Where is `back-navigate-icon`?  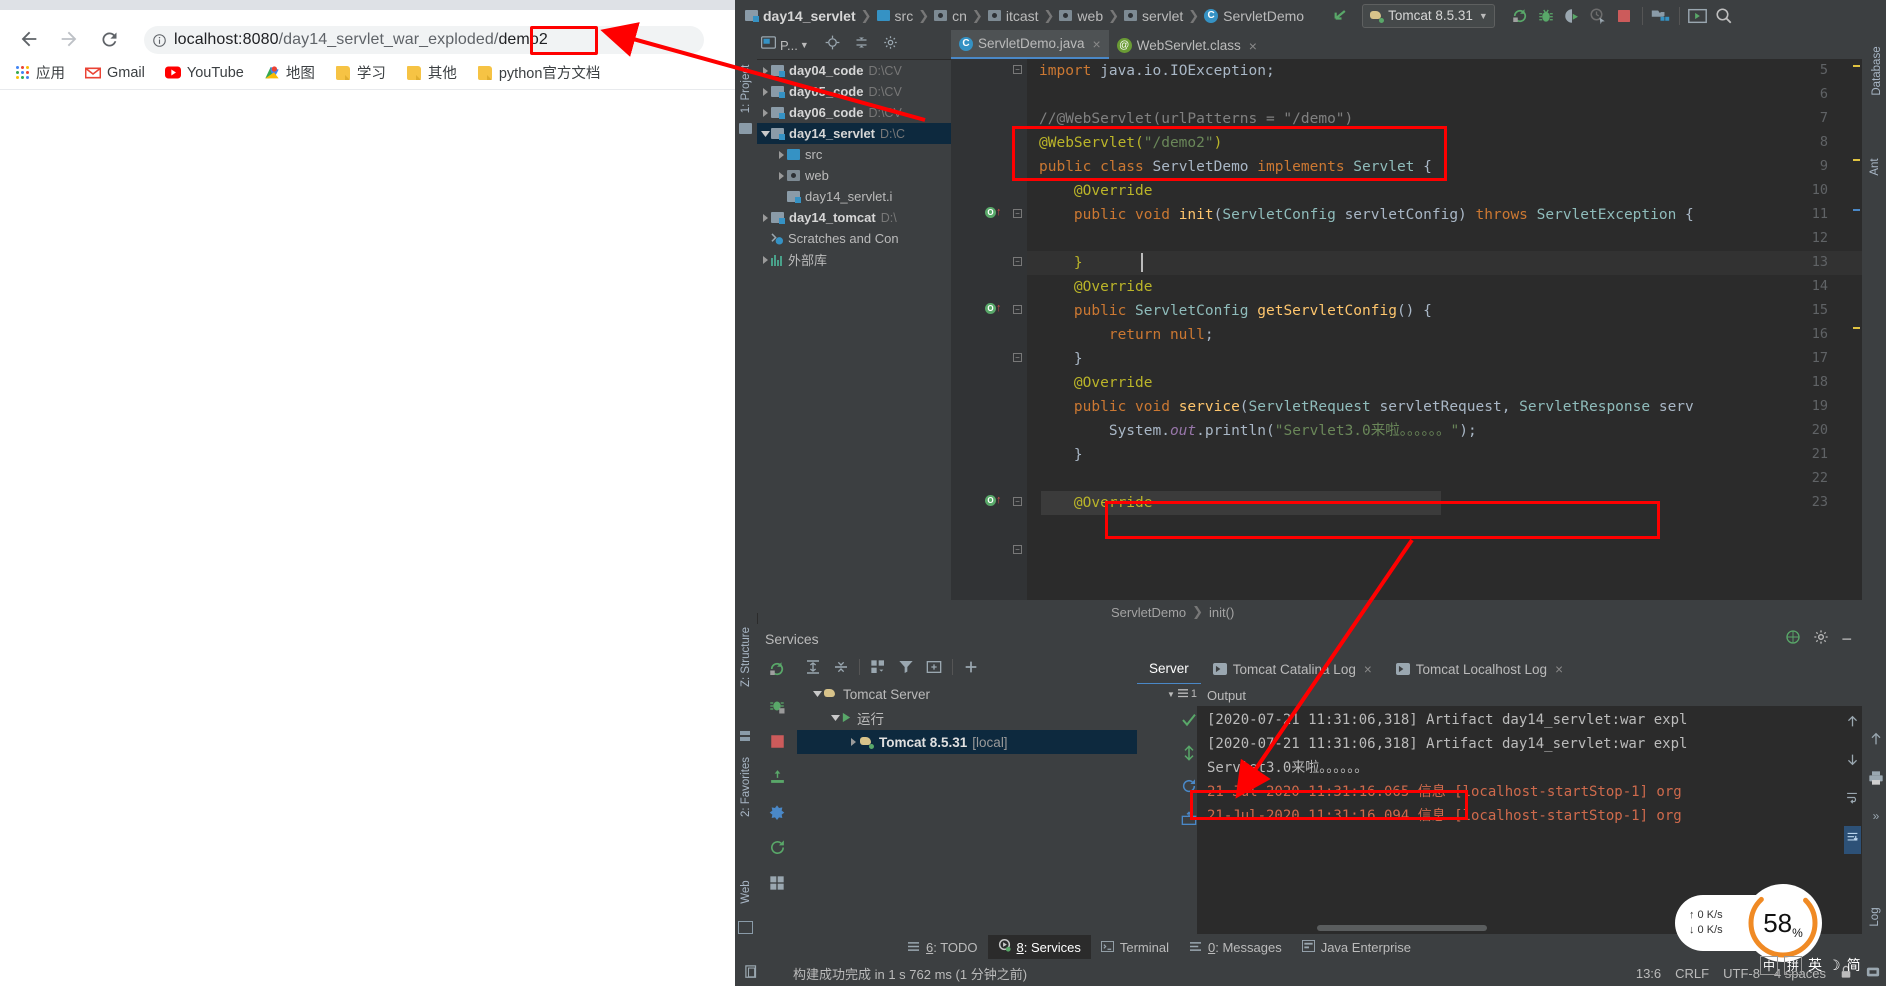 back-navigate-icon is located at coordinates (1339, 16).